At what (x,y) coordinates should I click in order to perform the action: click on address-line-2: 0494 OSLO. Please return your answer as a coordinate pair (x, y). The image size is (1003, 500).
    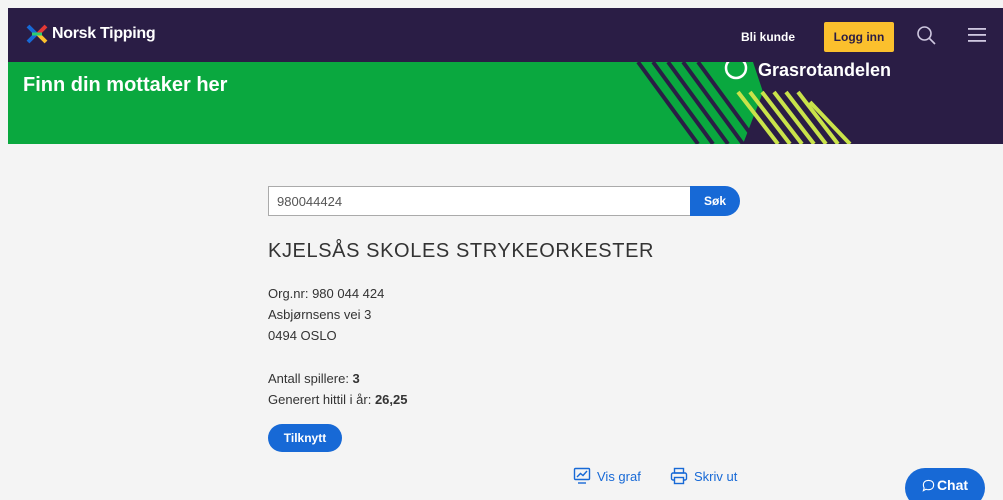
    Looking at the image, I should click on (302, 335).